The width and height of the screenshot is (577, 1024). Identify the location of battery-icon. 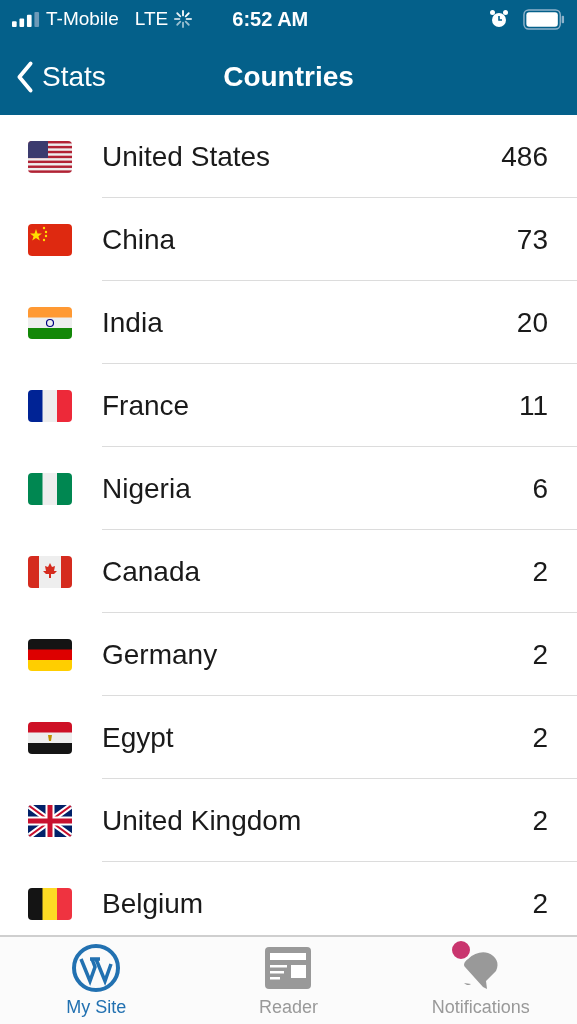
(544, 19).